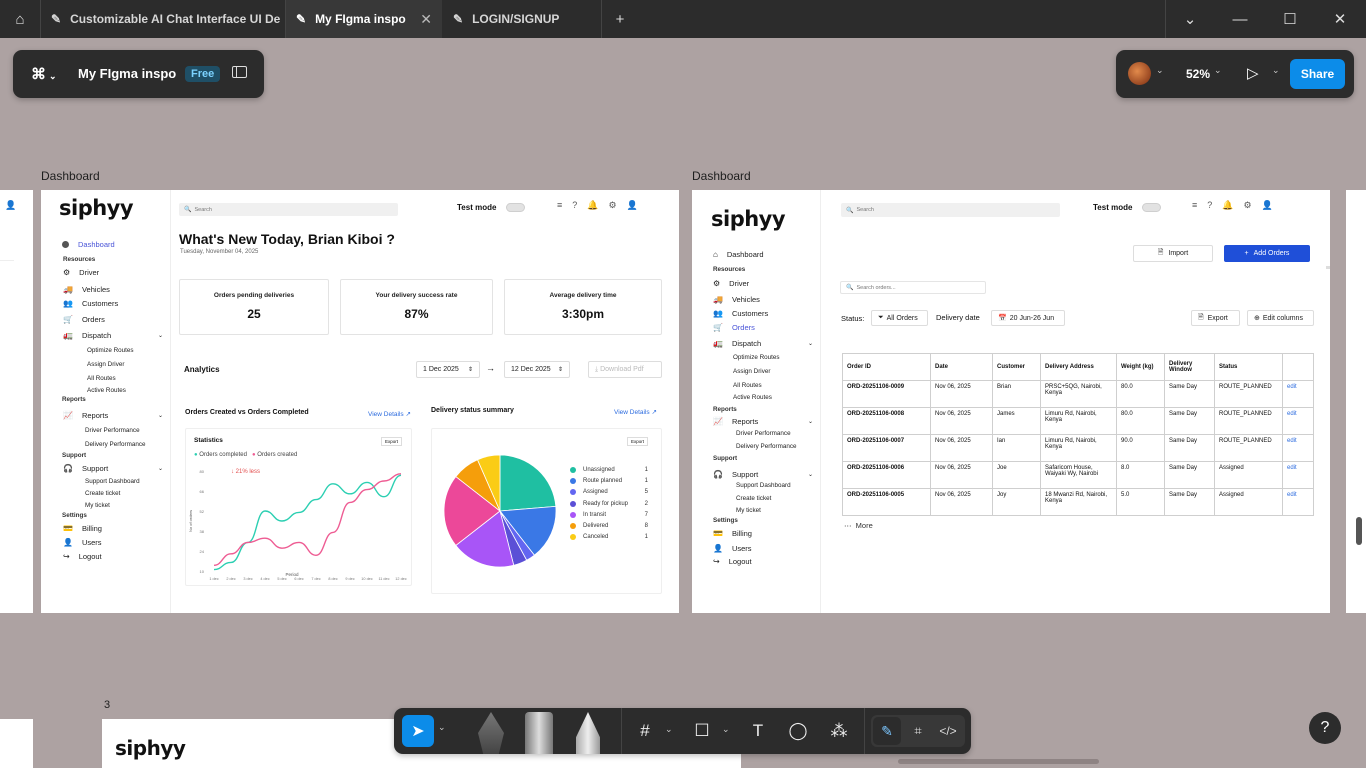 This screenshot has width=1366, height=768. Describe the element at coordinates (763, 485) in the screenshot. I see `sidebar-item-support-dashboard: Support Dashboard` at that location.